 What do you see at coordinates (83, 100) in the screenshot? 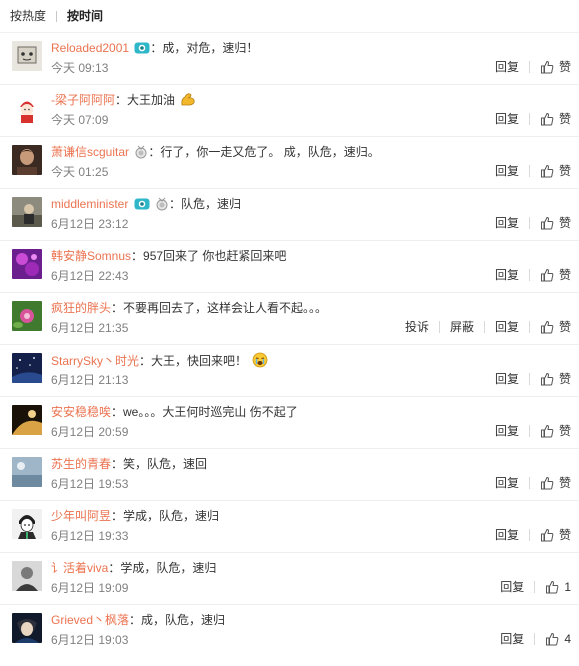
I see `username-link: -梁子阿阿阿` at bounding box center [83, 100].